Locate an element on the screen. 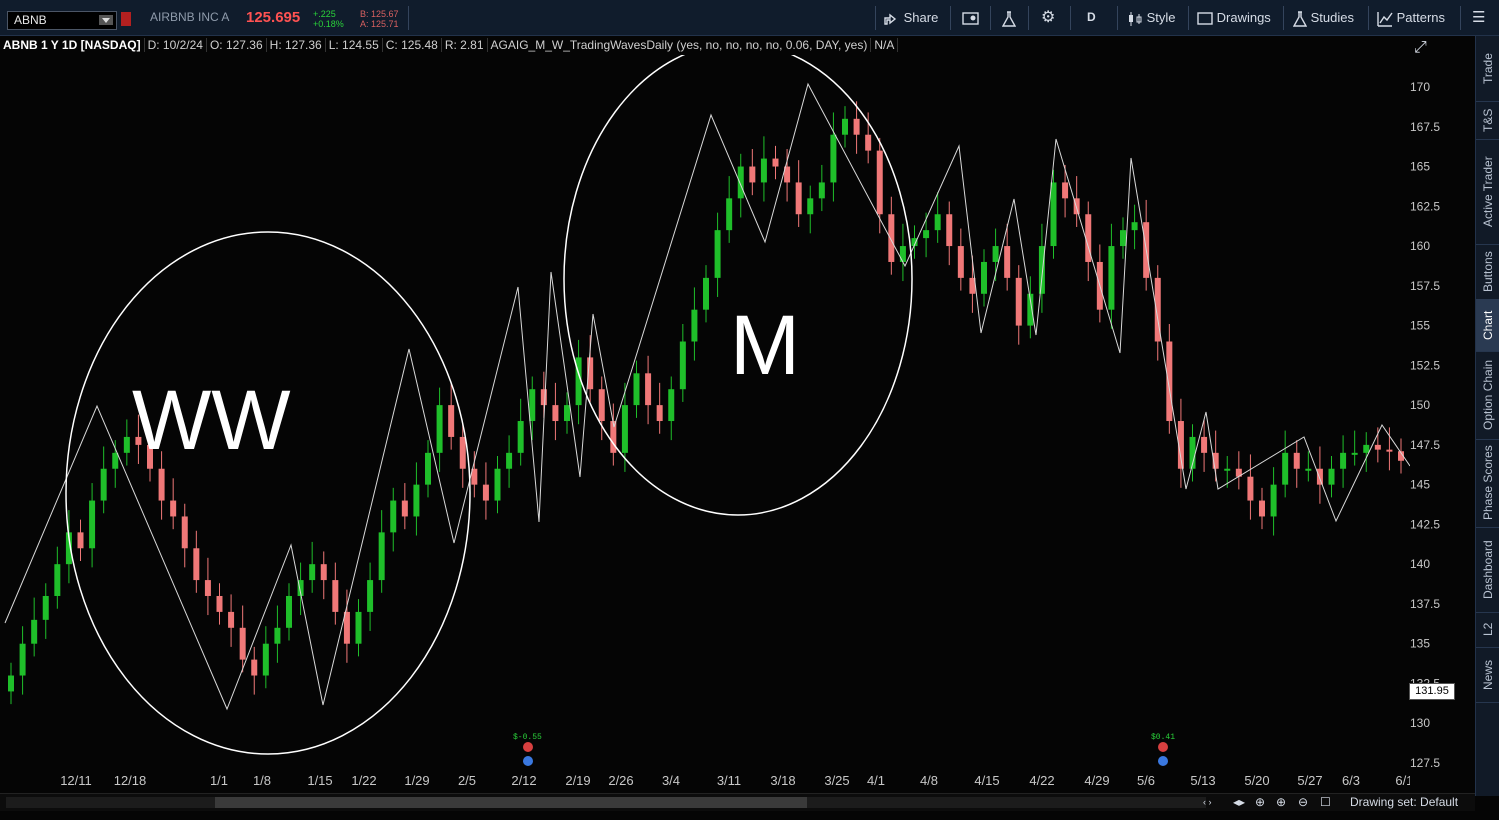 This screenshot has width=1499, height=820. y-tick-label: 130 is located at coordinates (1420, 723).